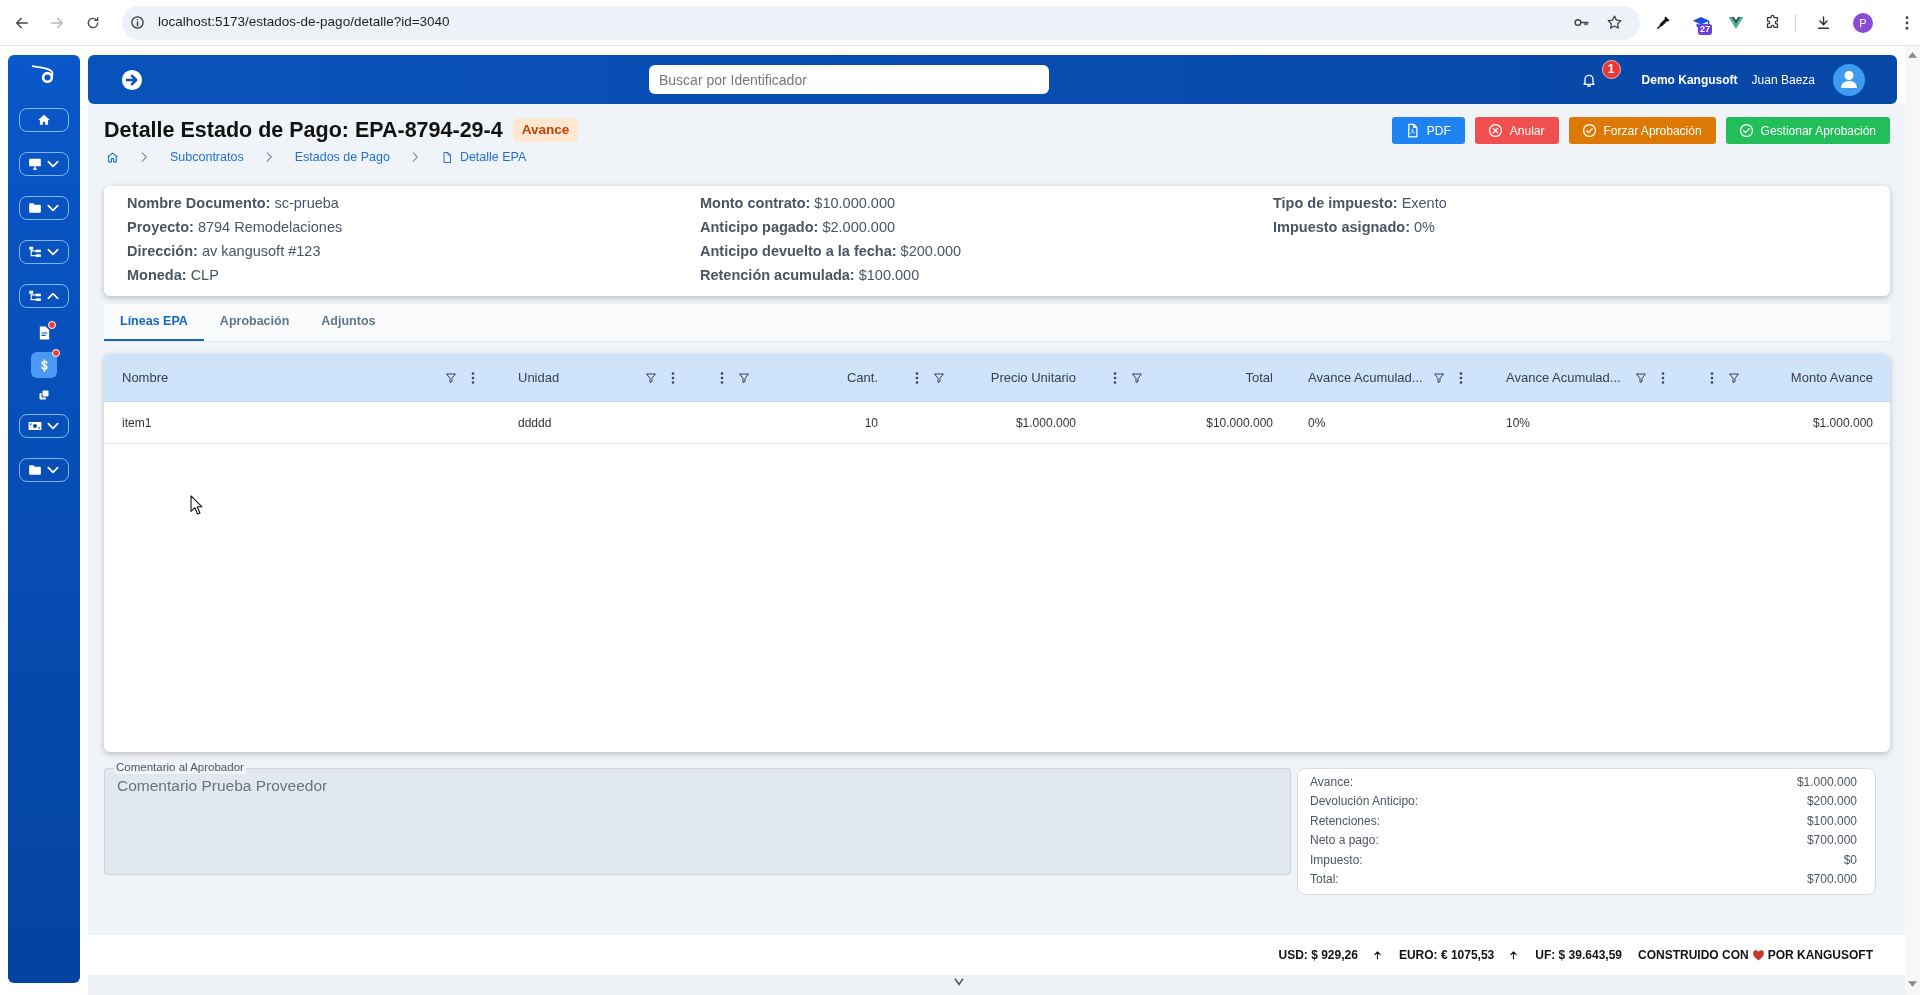 The height and width of the screenshot is (995, 1920). What do you see at coordinates (35, 296) in the screenshot?
I see `sitemap-icon` at bounding box center [35, 296].